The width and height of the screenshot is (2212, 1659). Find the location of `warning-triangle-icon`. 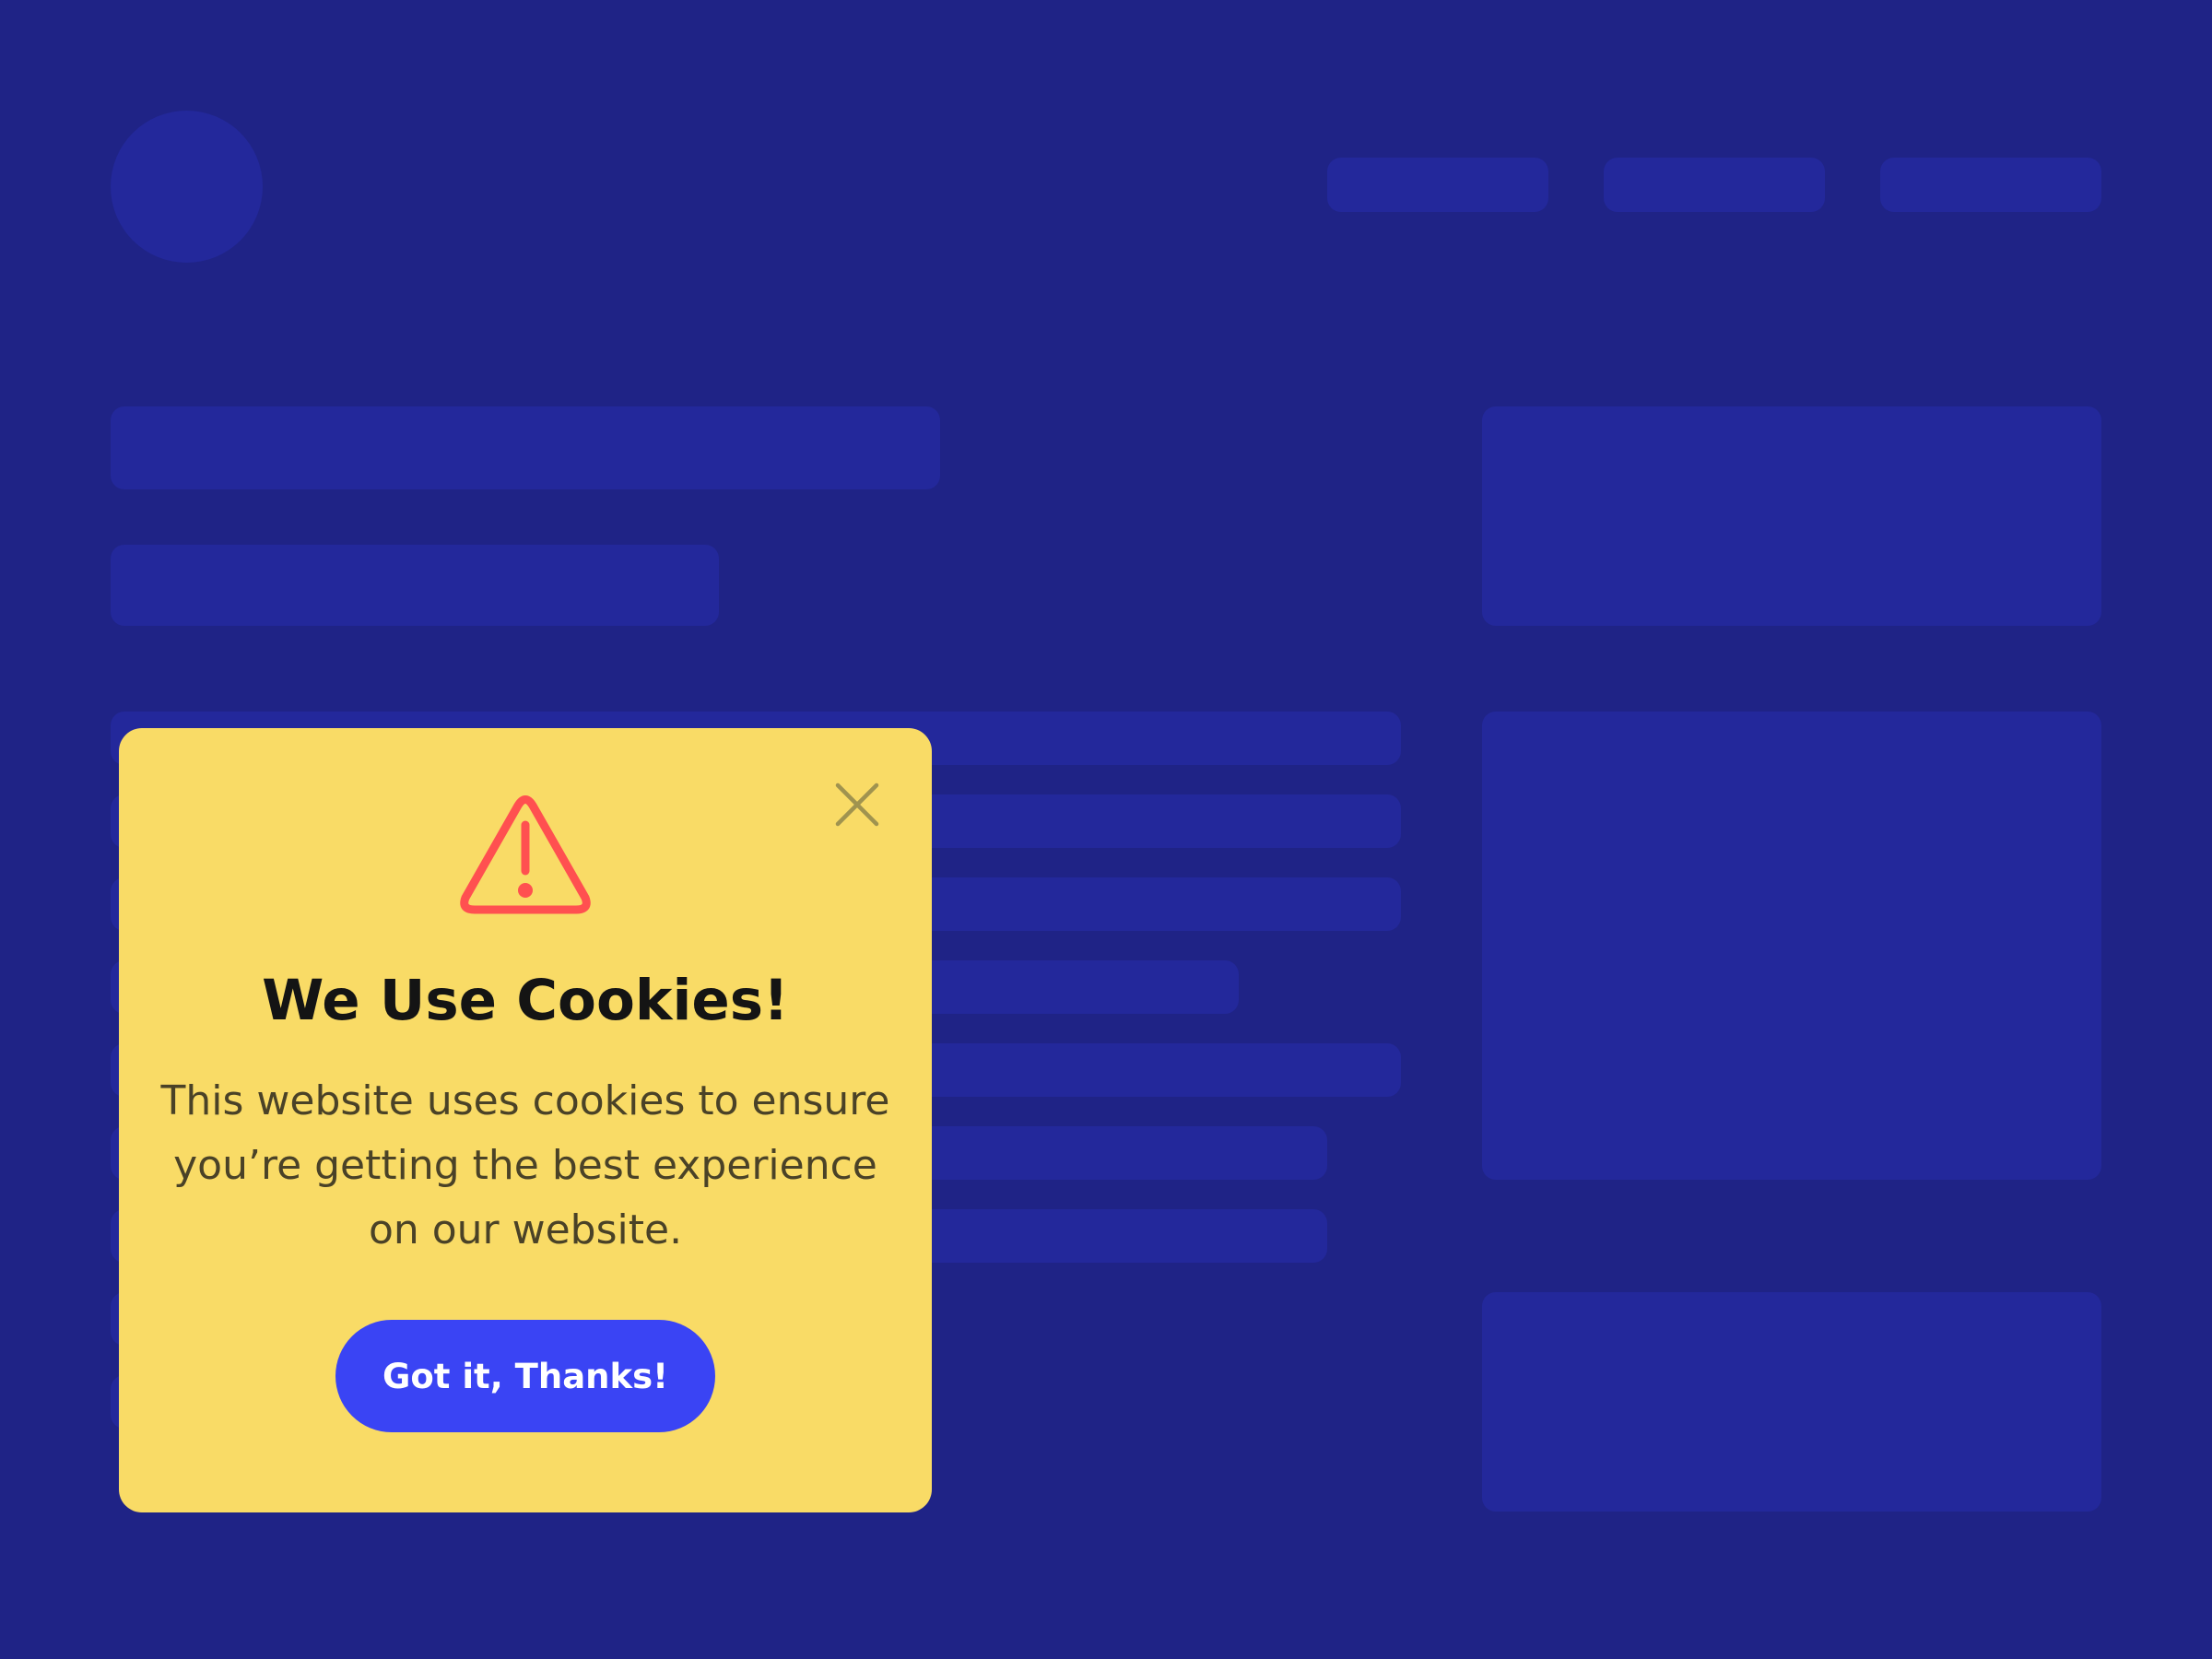

warning-triangle-icon is located at coordinates (525, 854).